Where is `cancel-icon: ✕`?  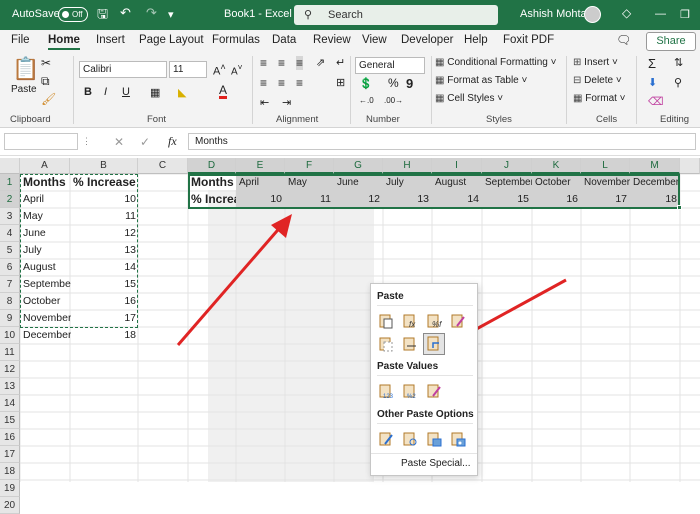
cancel-icon: ✕ is located at coordinates (119, 142).